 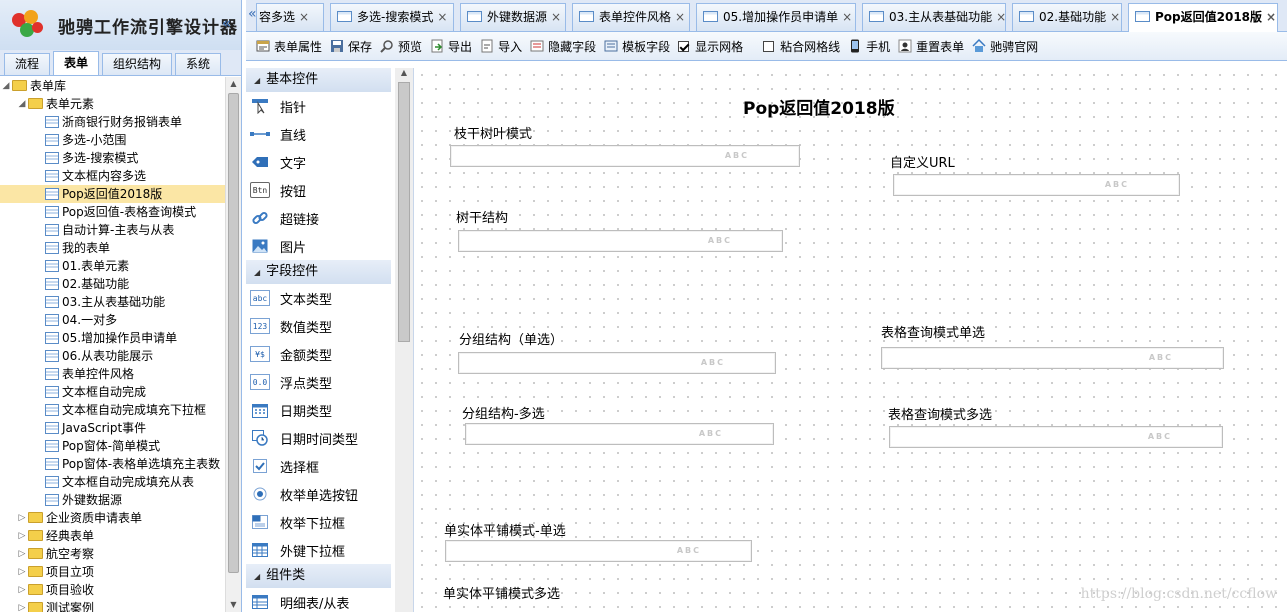 What do you see at coordinates (113, 518) in the screenshot?
I see `tree-node-folder: ▷ 企业资质申请表单` at bounding box center [113, 518].